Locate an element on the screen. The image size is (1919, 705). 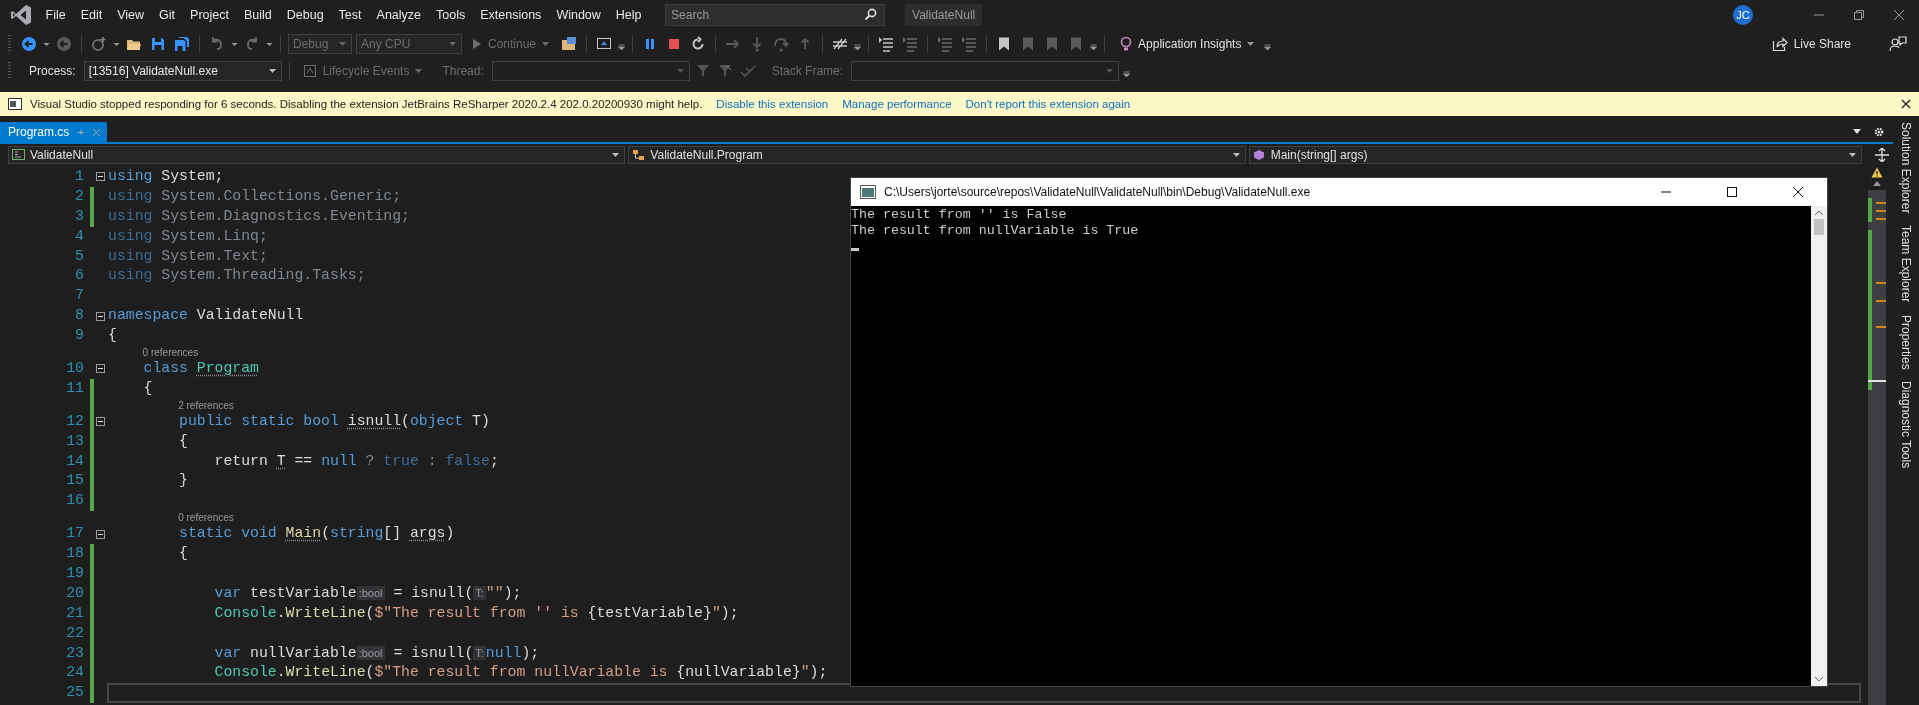
menu-item: Test is located at coordinates (350, 15).